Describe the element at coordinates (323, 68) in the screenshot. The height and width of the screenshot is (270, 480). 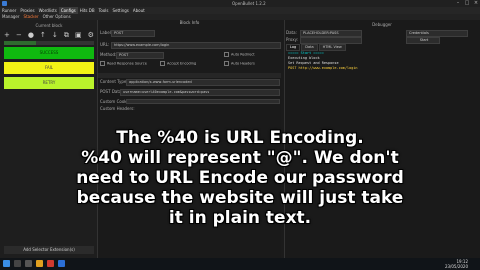
I see `log-line: POST http://www.example.com/login` at that location.